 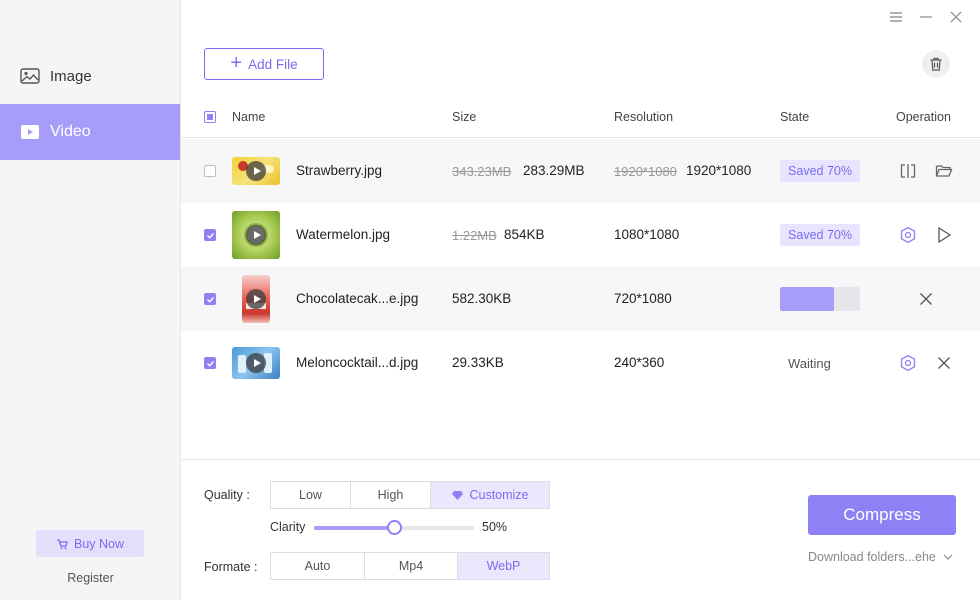 I want to click on quality-label: Quality :, so click(x=227, y=495).